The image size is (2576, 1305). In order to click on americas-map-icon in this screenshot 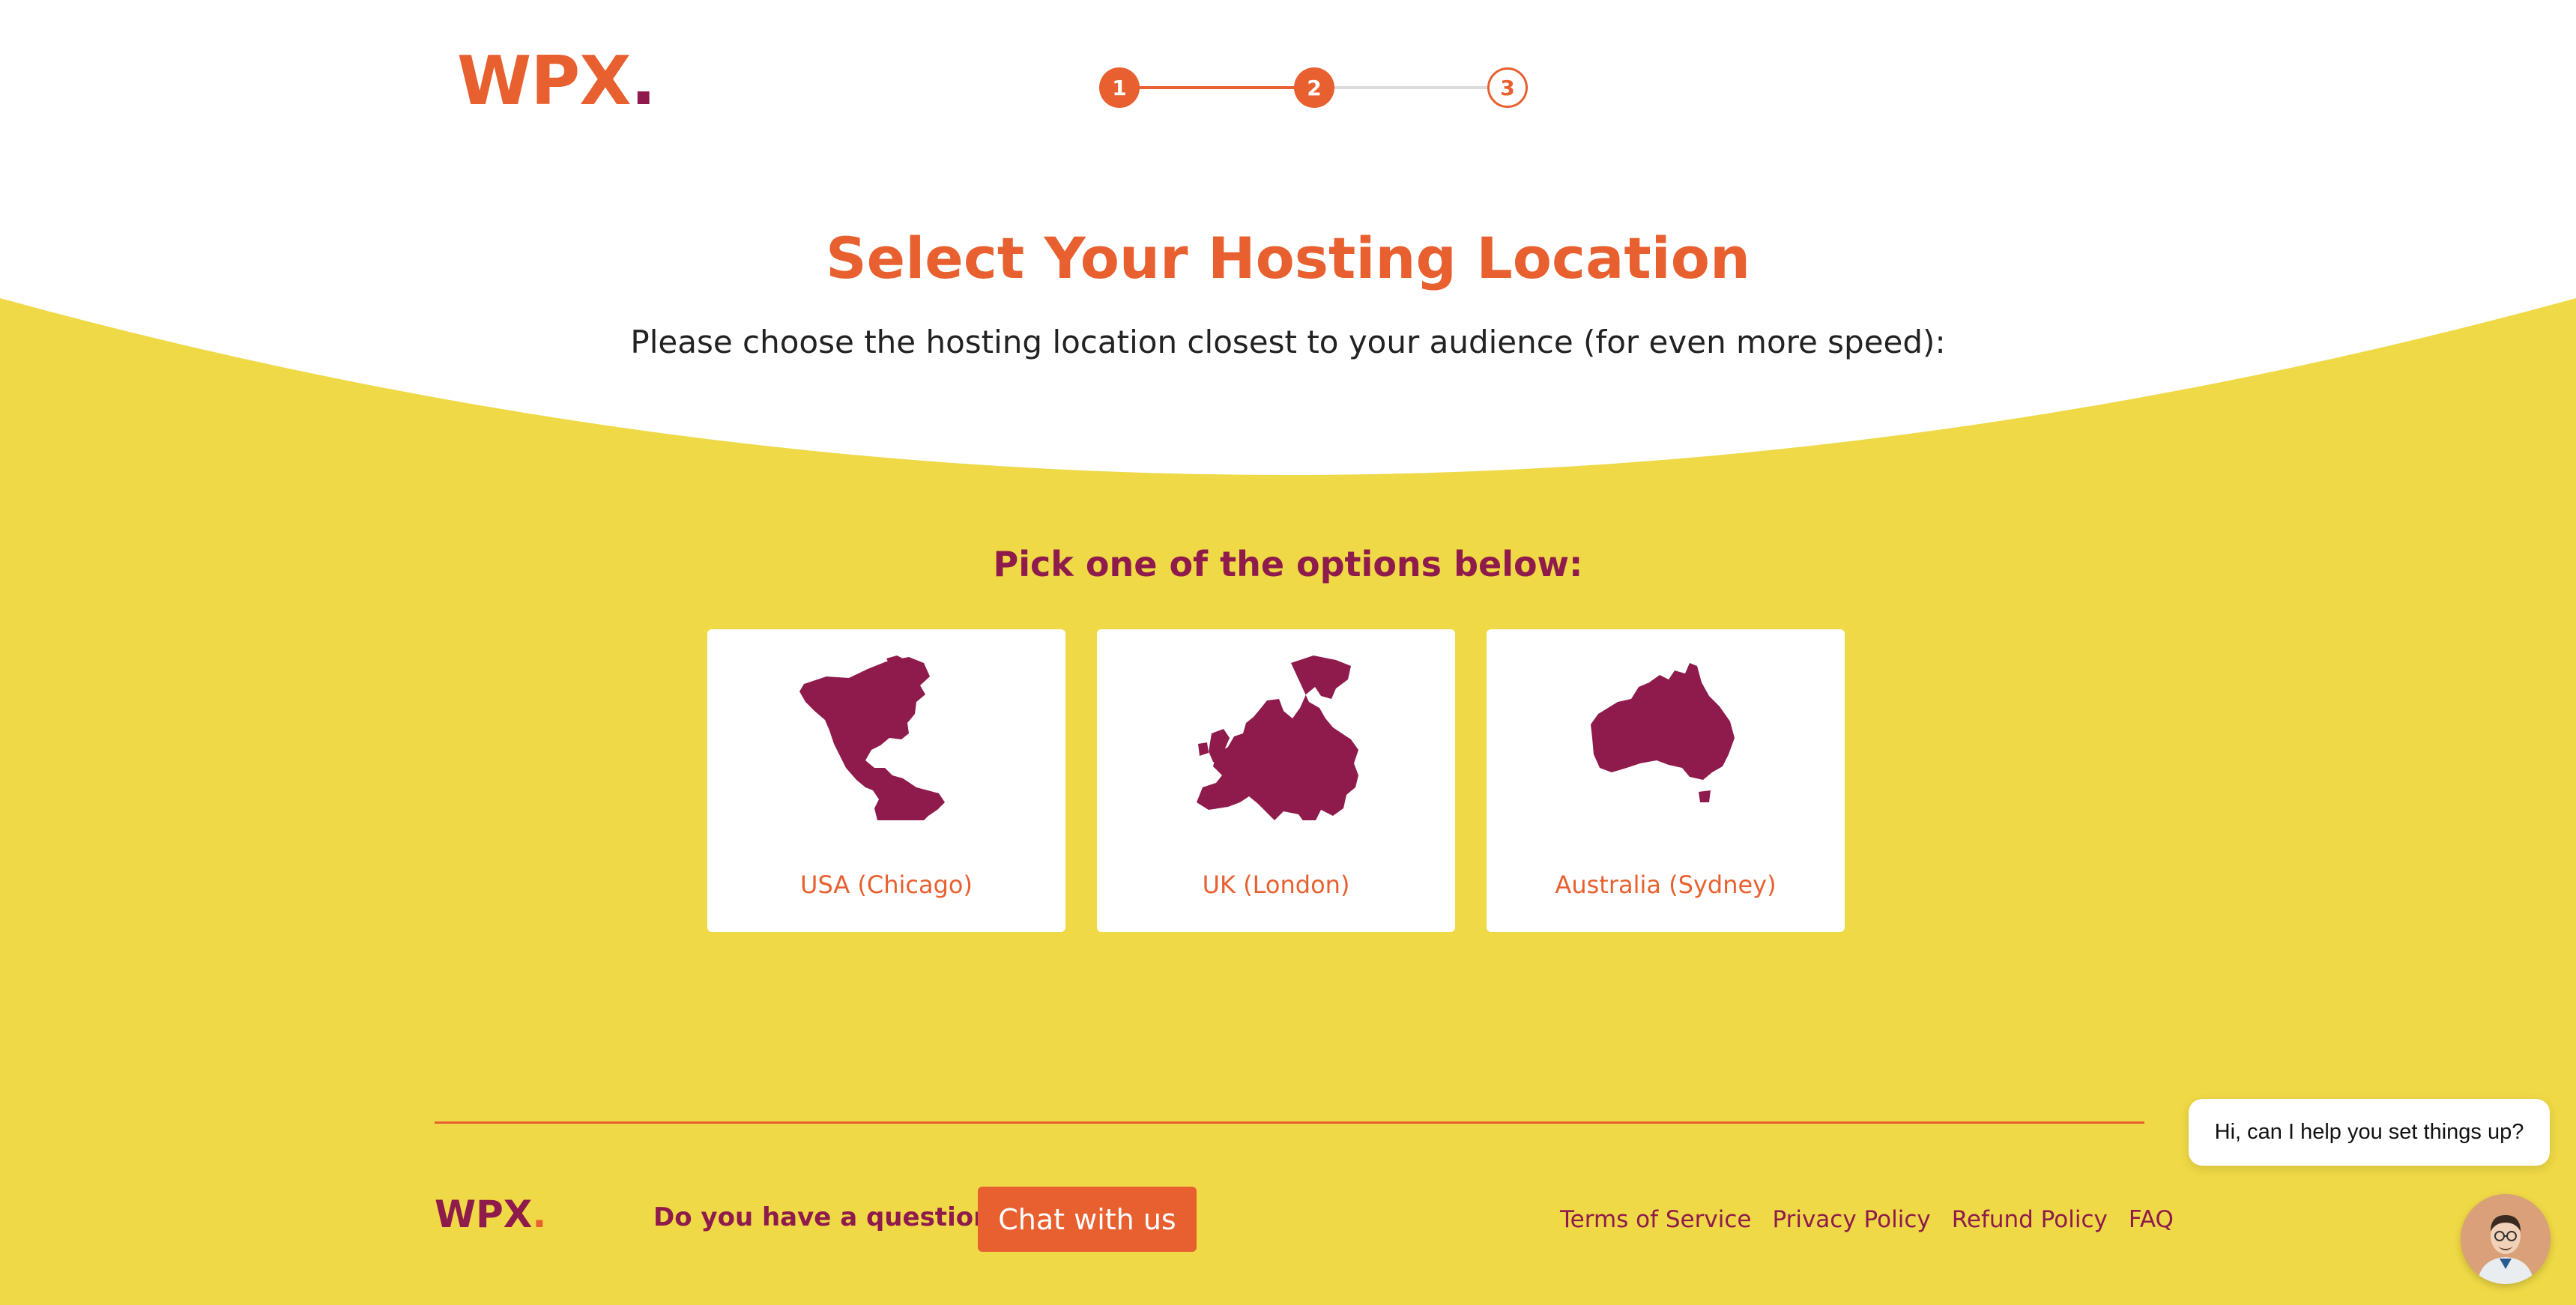, I will do `click(872, 737)`.